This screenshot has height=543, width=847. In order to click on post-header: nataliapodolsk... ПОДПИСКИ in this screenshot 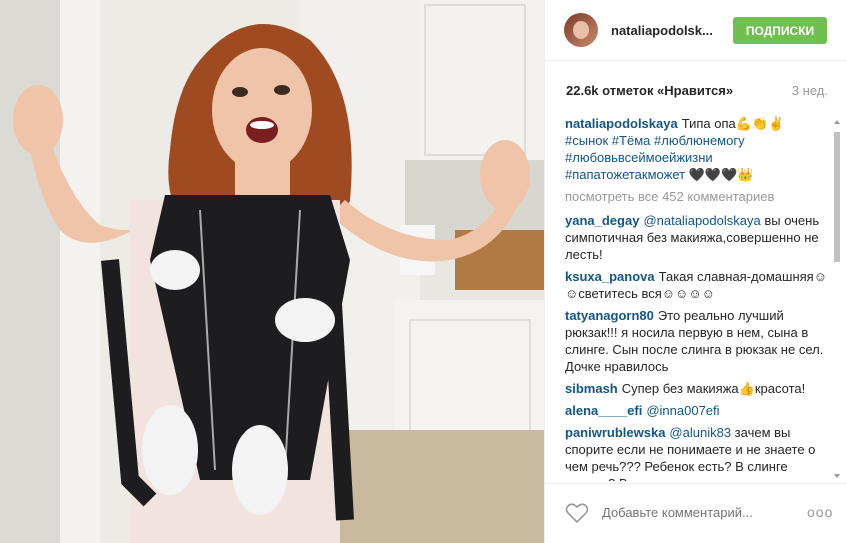, I will do `click(696, 30)`.